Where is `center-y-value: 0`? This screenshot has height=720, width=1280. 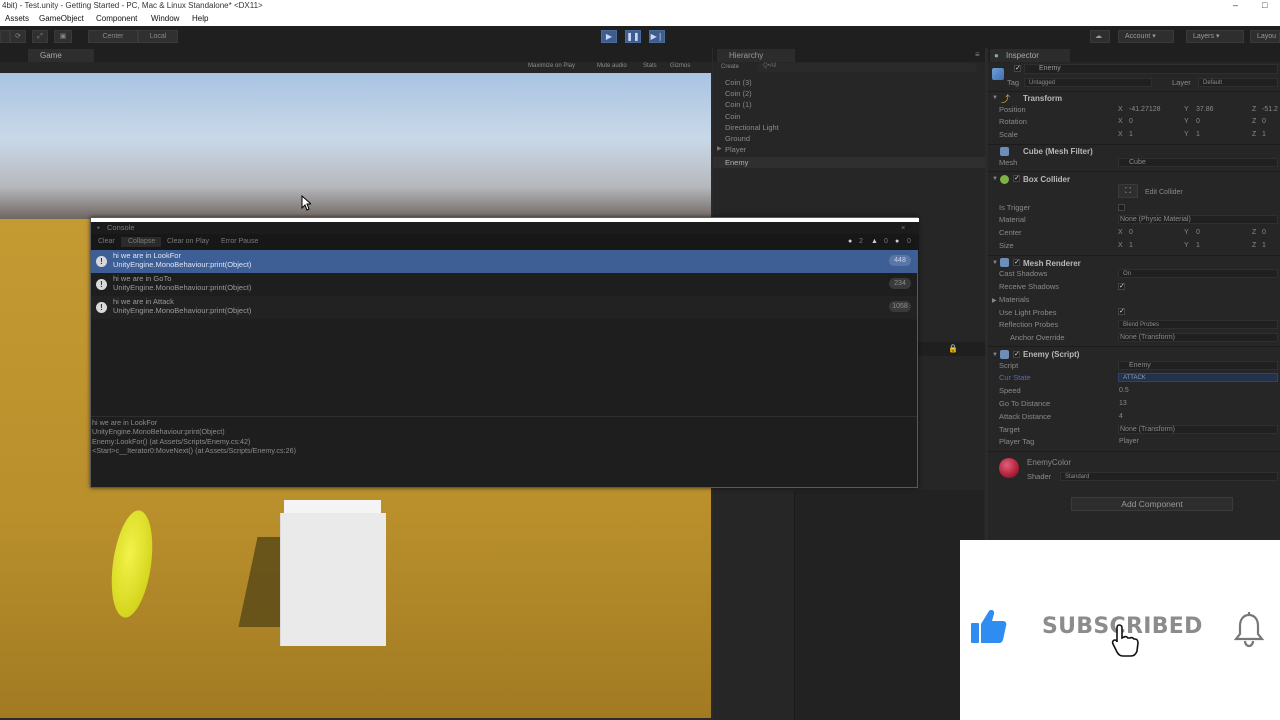
center-y-value: 0 is located at coordinates (1198, 233).